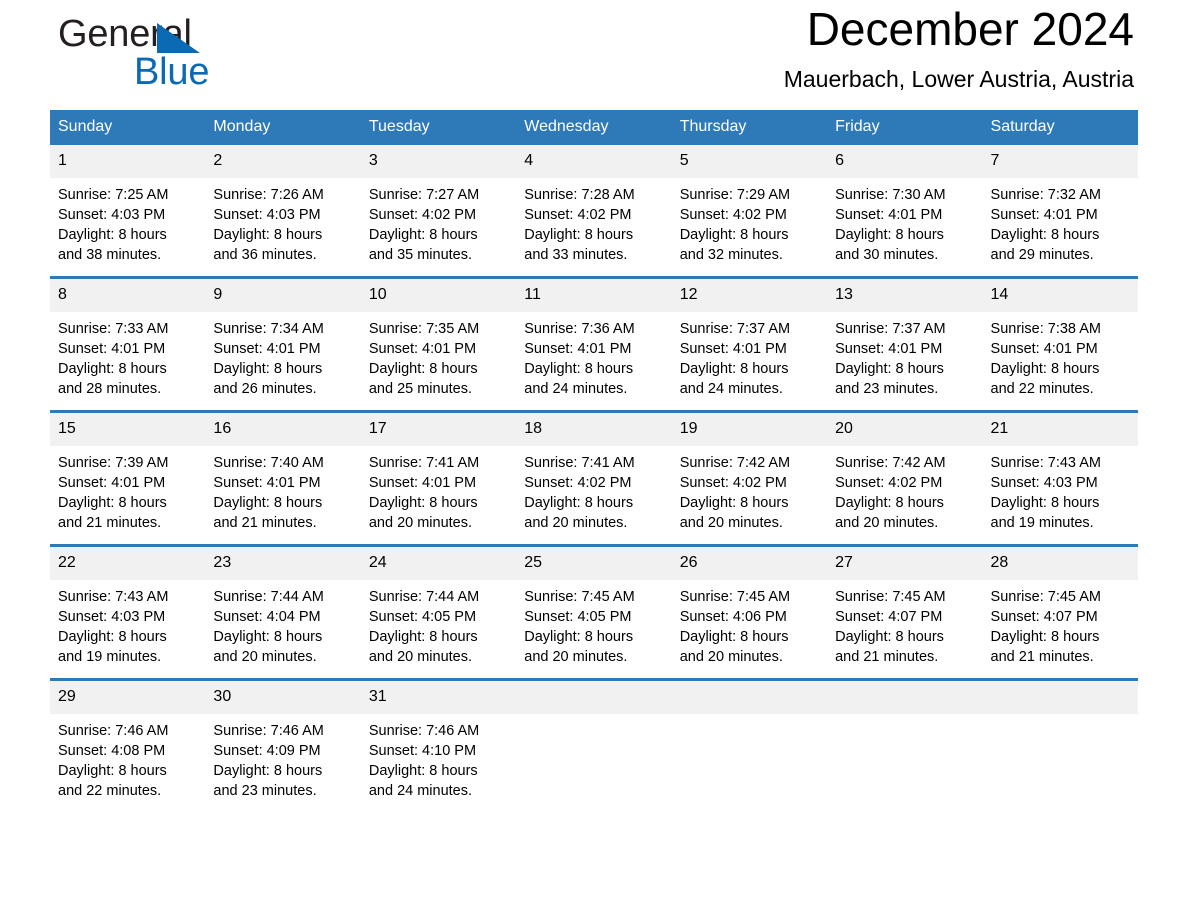 Image resolution: width=1188 pixels, height=918 pixels. What do you see at coordinates (1060, 161) in the screenshot?
I see `day-number: 7` at bounding box center [1060, 161].